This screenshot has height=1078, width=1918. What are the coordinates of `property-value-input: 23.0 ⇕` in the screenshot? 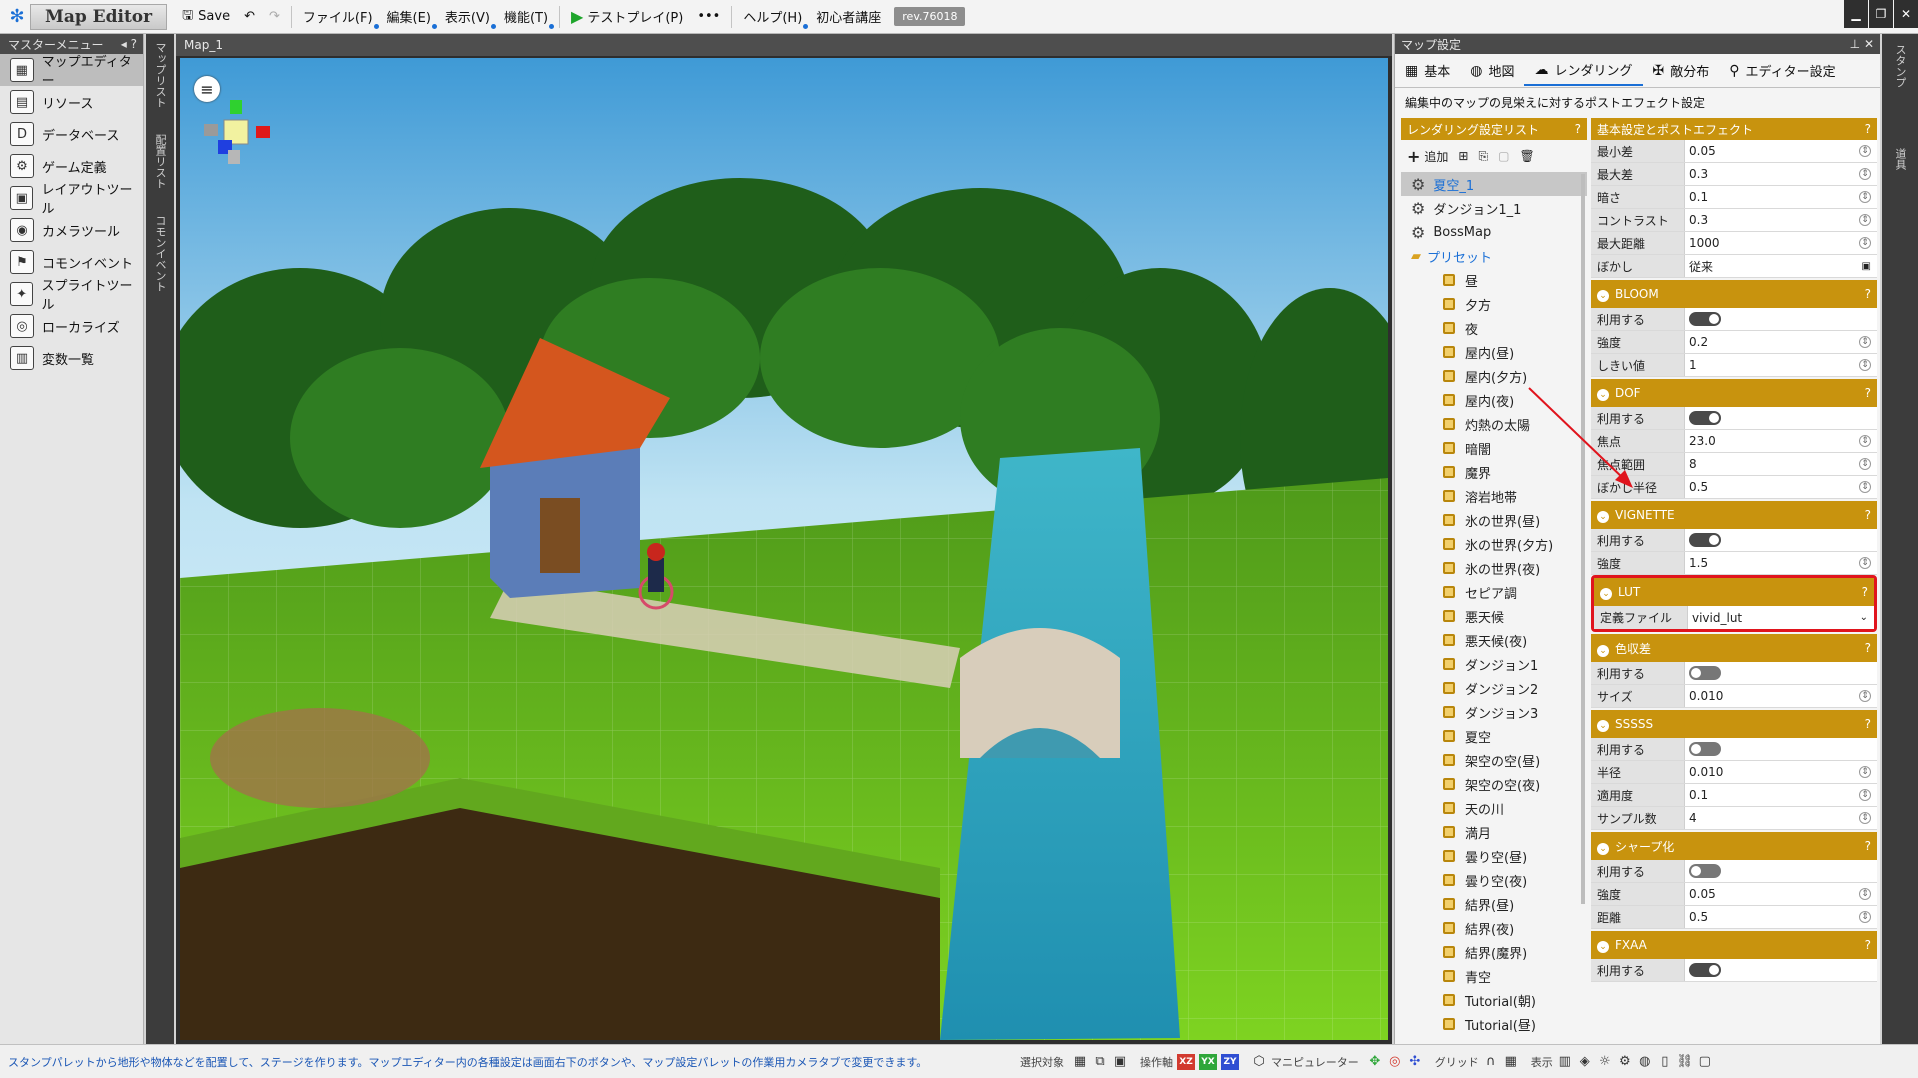 It's located at (1781, 441).